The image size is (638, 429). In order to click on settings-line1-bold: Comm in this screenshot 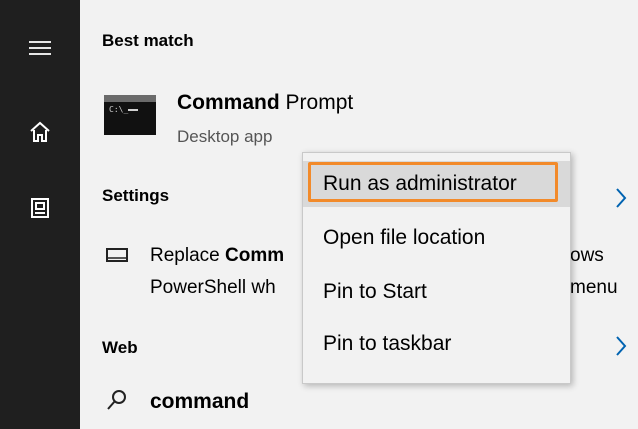, I will do `click(255, 255)`.